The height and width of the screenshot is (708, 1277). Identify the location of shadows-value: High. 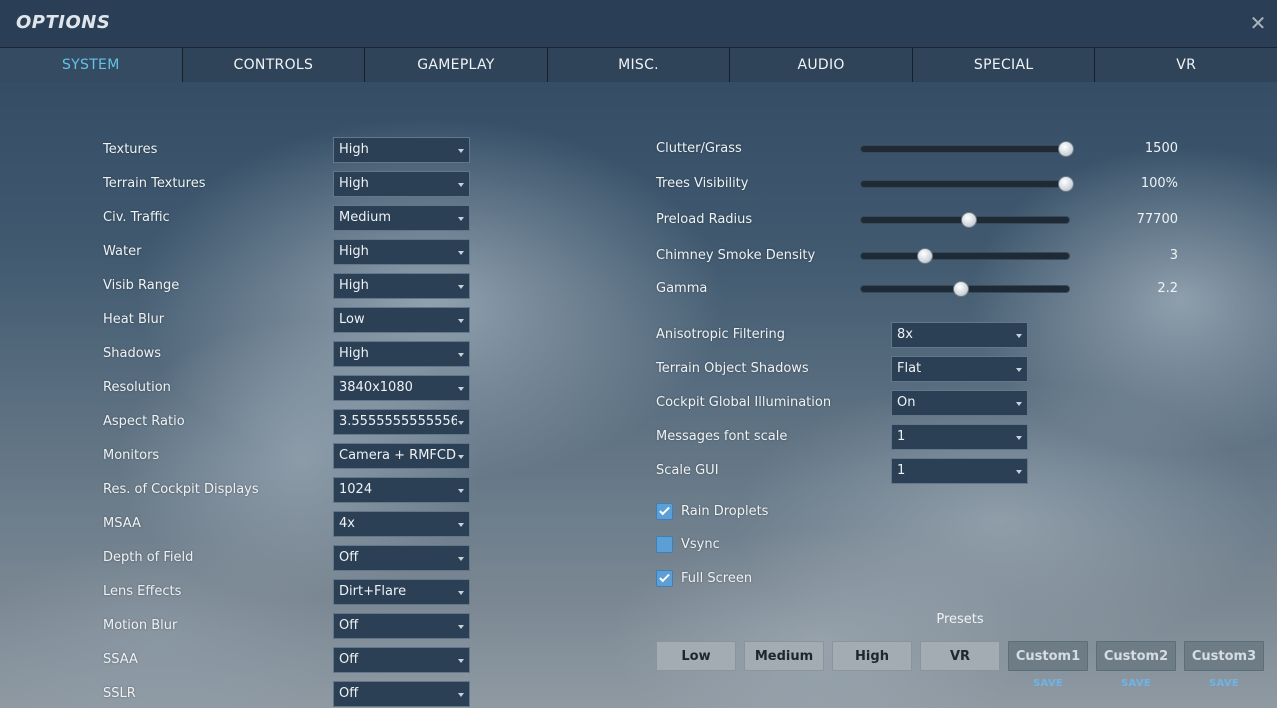
(354, 353).